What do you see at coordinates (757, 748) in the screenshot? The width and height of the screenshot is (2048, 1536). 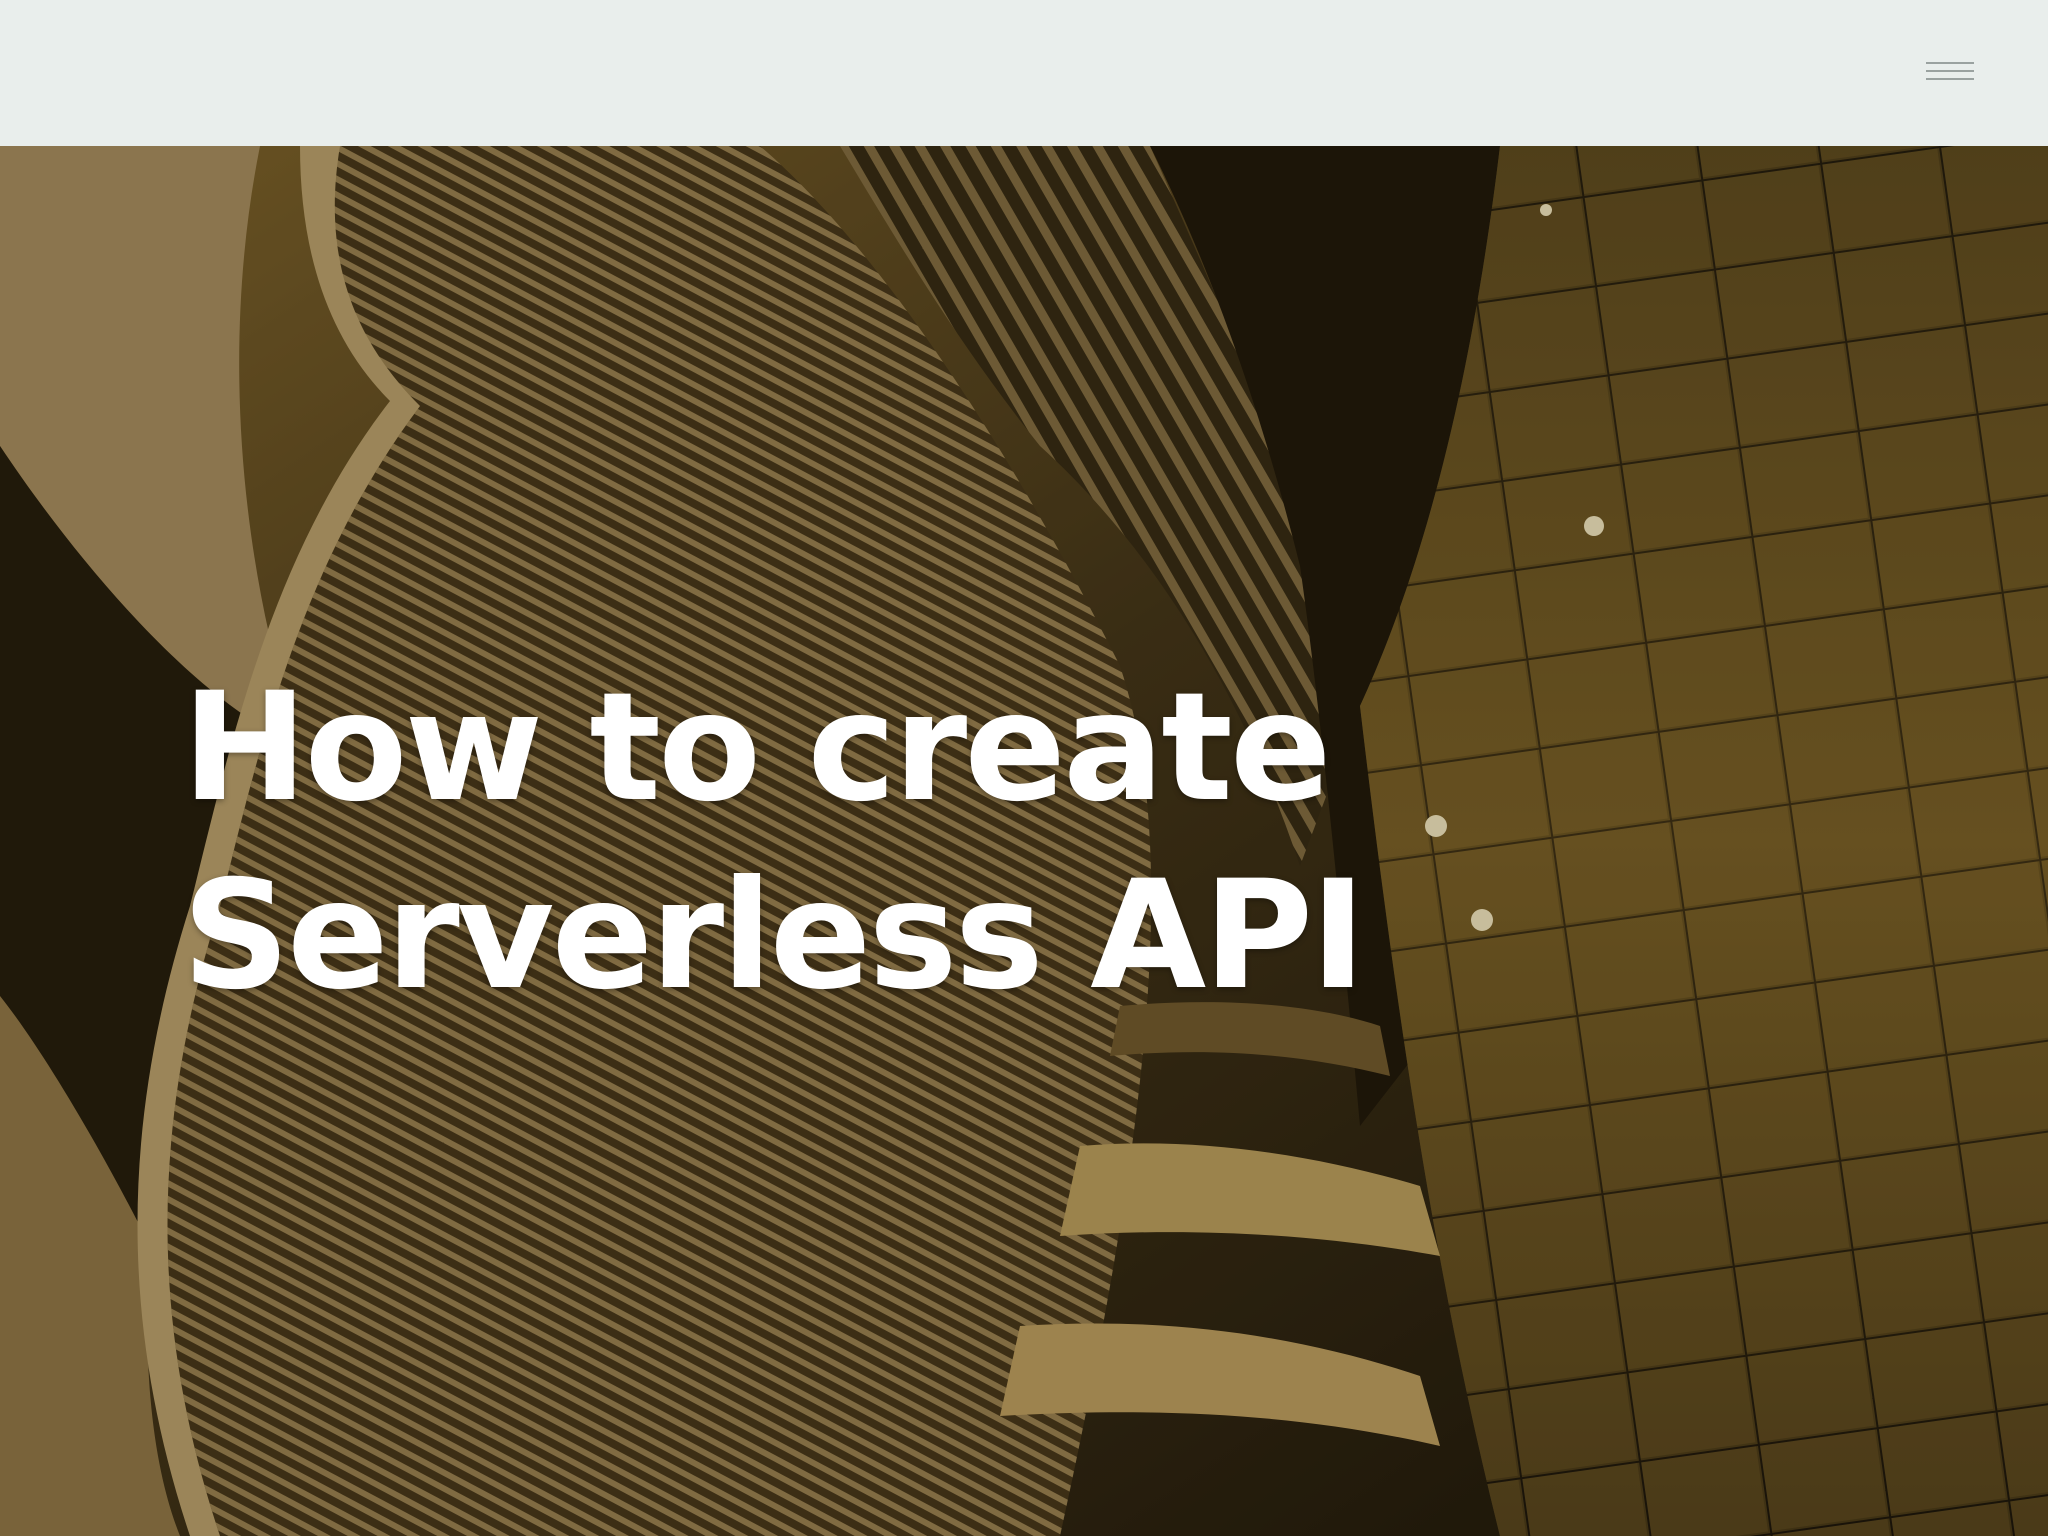 I see `hero-title-line-1: How to create` at bounding box center [757, 748].